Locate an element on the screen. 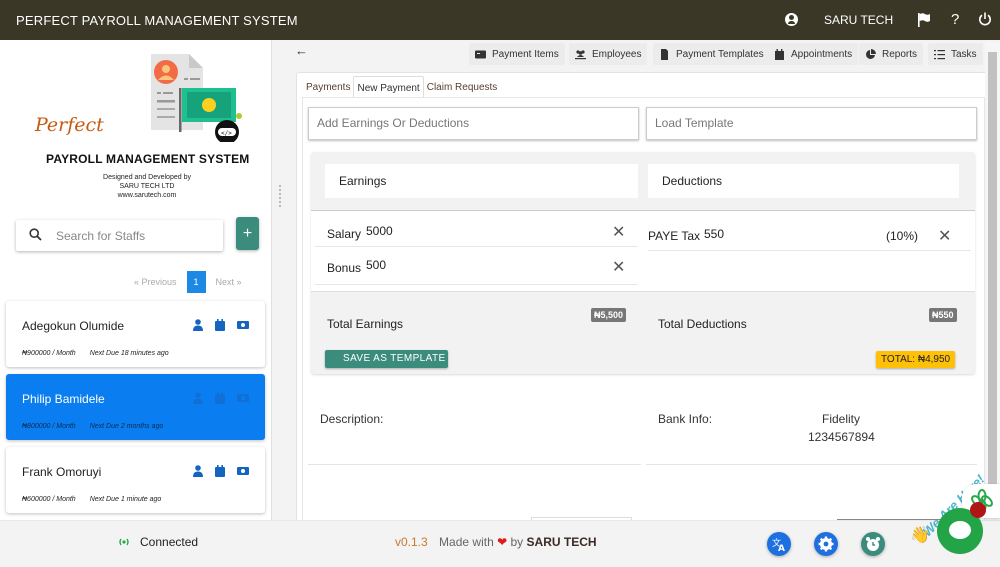 The width and height of the screenshot is (1000, 567). staff-name: Adegokun Olumide is located at coordinates (73, 326).